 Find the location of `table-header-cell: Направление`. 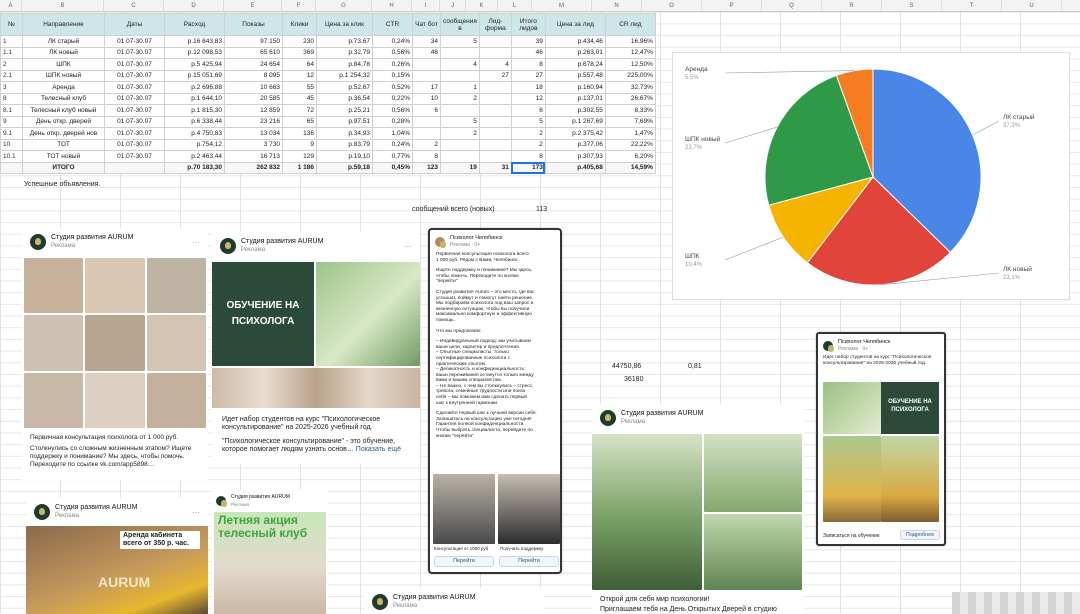

table-header-cell: Направление is located at coordinates (63, 24).